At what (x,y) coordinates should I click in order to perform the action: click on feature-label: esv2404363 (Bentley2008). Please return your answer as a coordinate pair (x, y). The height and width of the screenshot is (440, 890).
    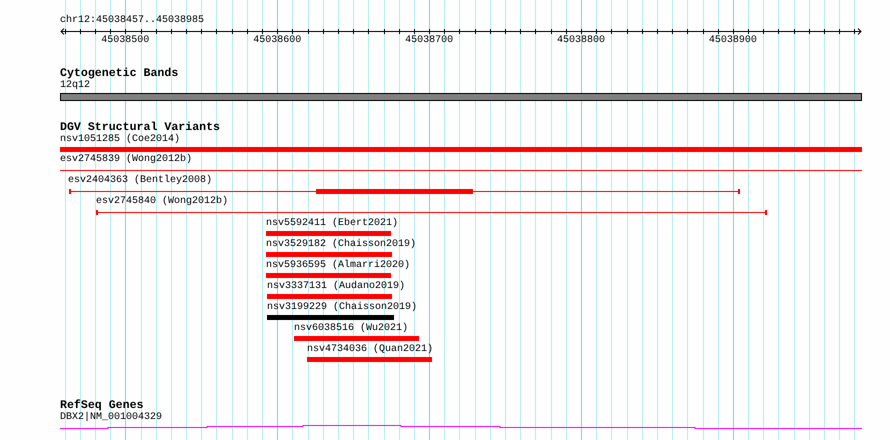
    Looking at the image, I should click on (140, 181).